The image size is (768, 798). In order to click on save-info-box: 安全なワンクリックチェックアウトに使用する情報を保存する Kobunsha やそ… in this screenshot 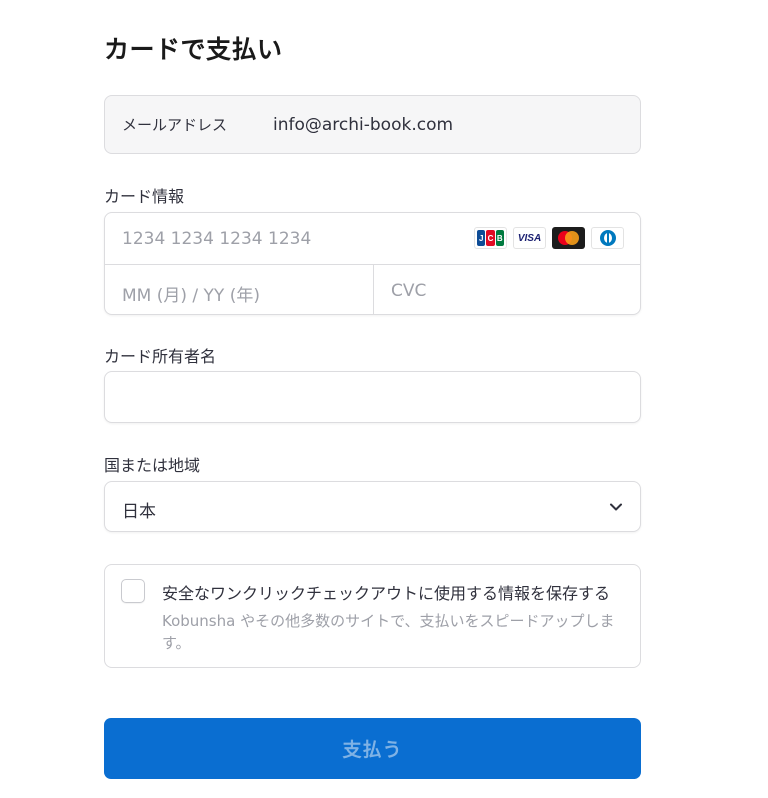, I will do `click(372, 616)`.